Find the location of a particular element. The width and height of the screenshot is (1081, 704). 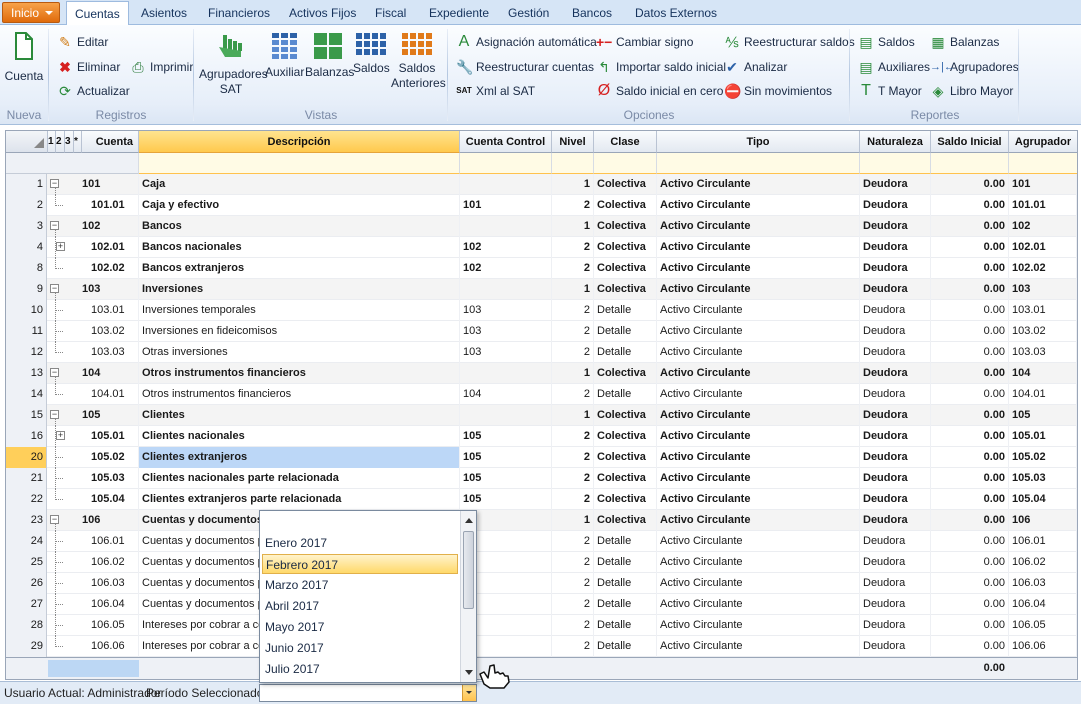

eliminar-button: ✖ Eliminar is located at coordinates (88, 68).